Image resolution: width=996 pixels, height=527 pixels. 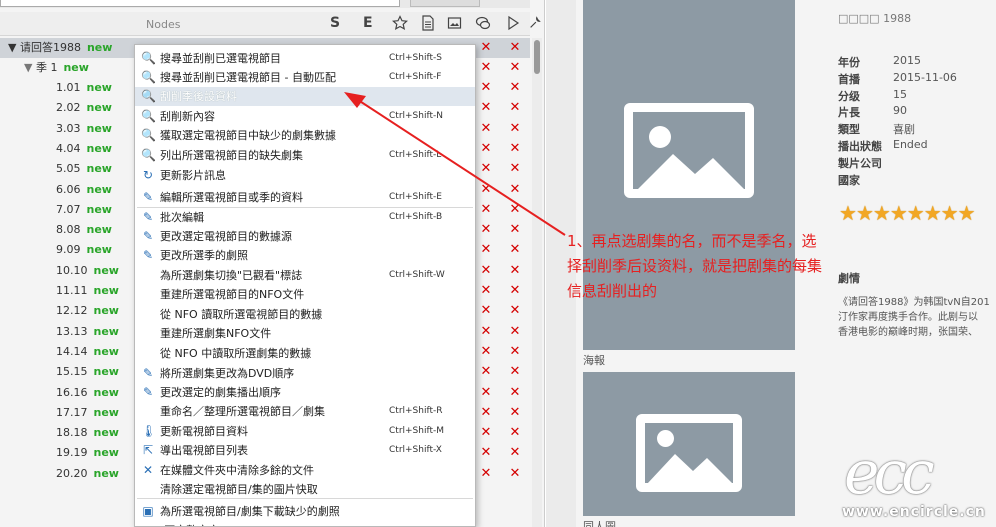 What do you see at coordinates (305, 470) in the screenshot?
I see `menu-item: ✕ 在媒體文件夾中清除多餘的文件` at bounding box center [305, 470].